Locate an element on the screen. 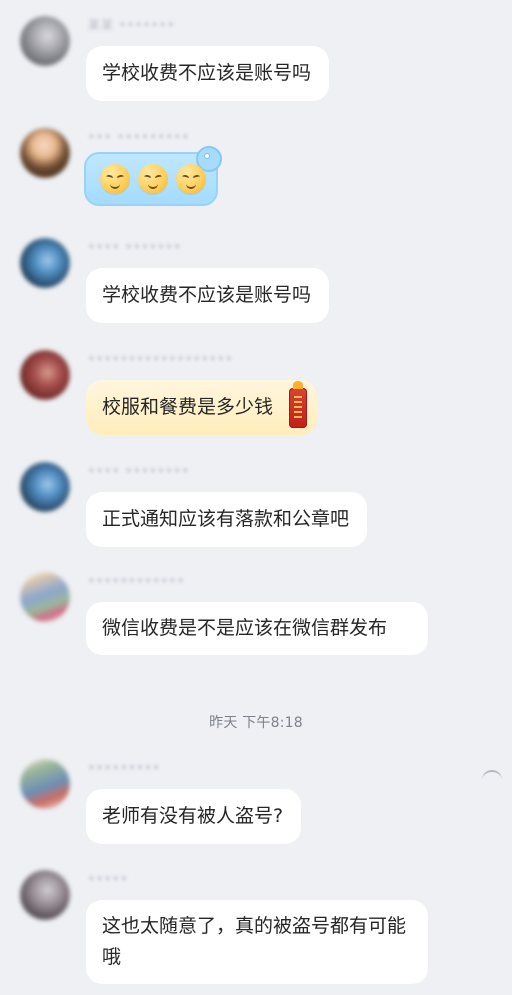  sender-name: ••••••••• is located at coordinates (124, 768).